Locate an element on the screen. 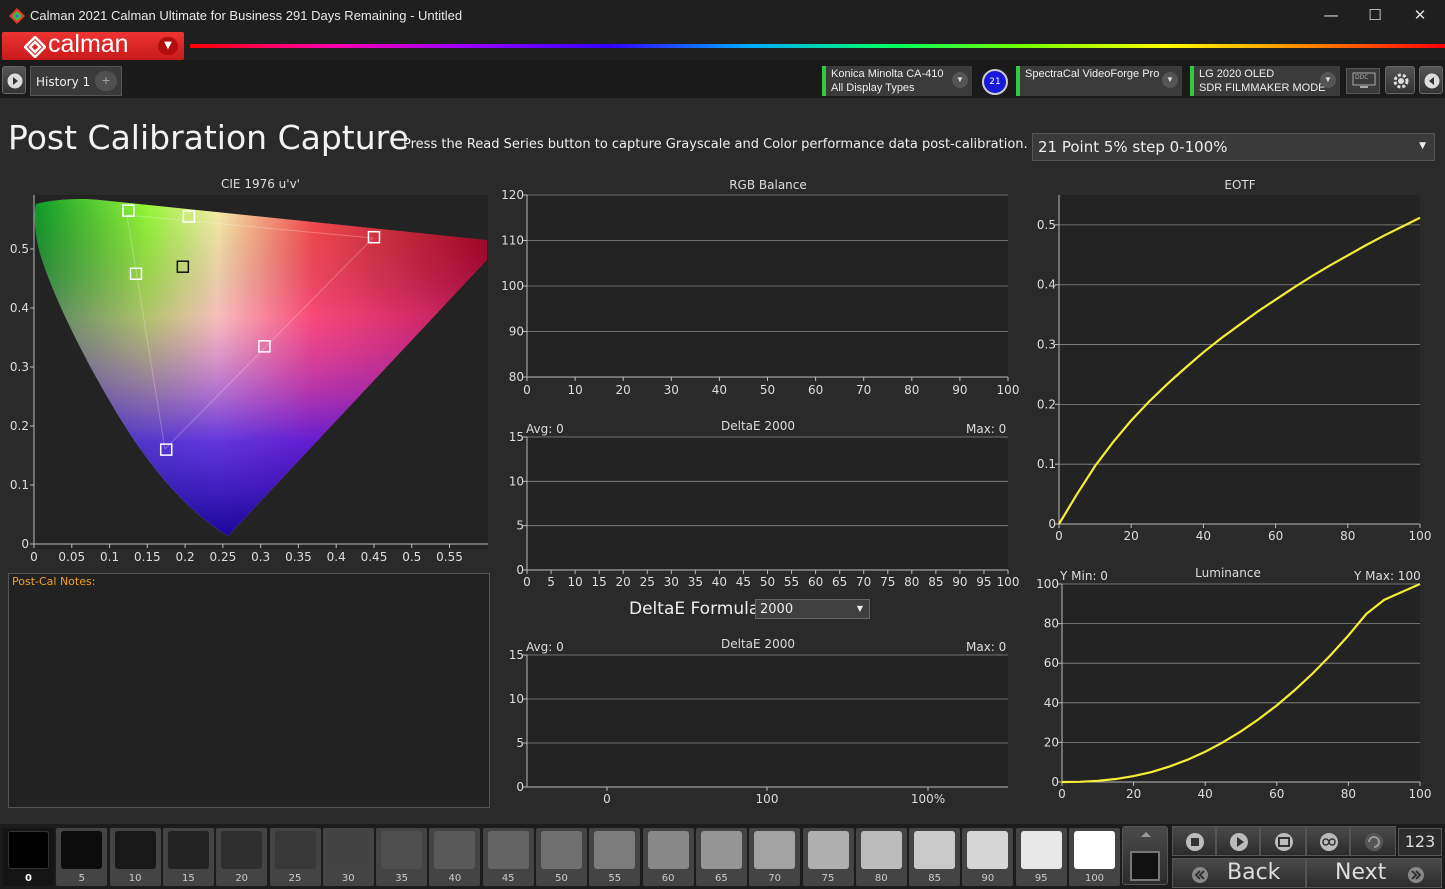  play-icon is located at coordinates (1239, 842).